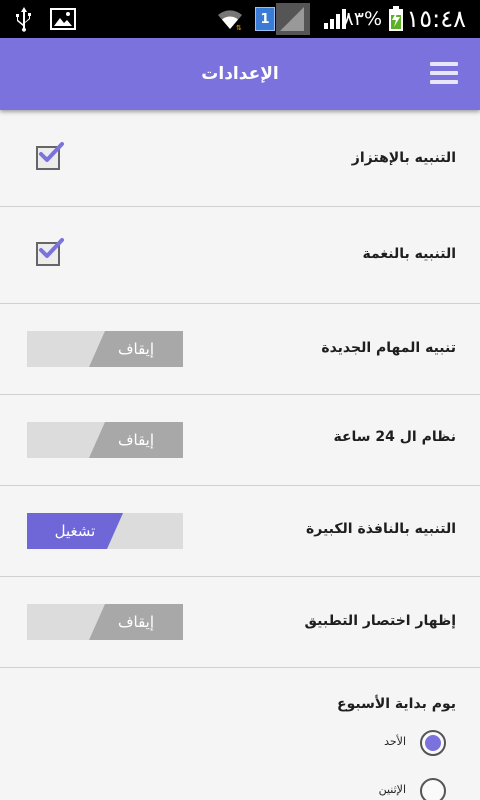  I want to click on clock: ١٥:٤٨, so click(436, 19).